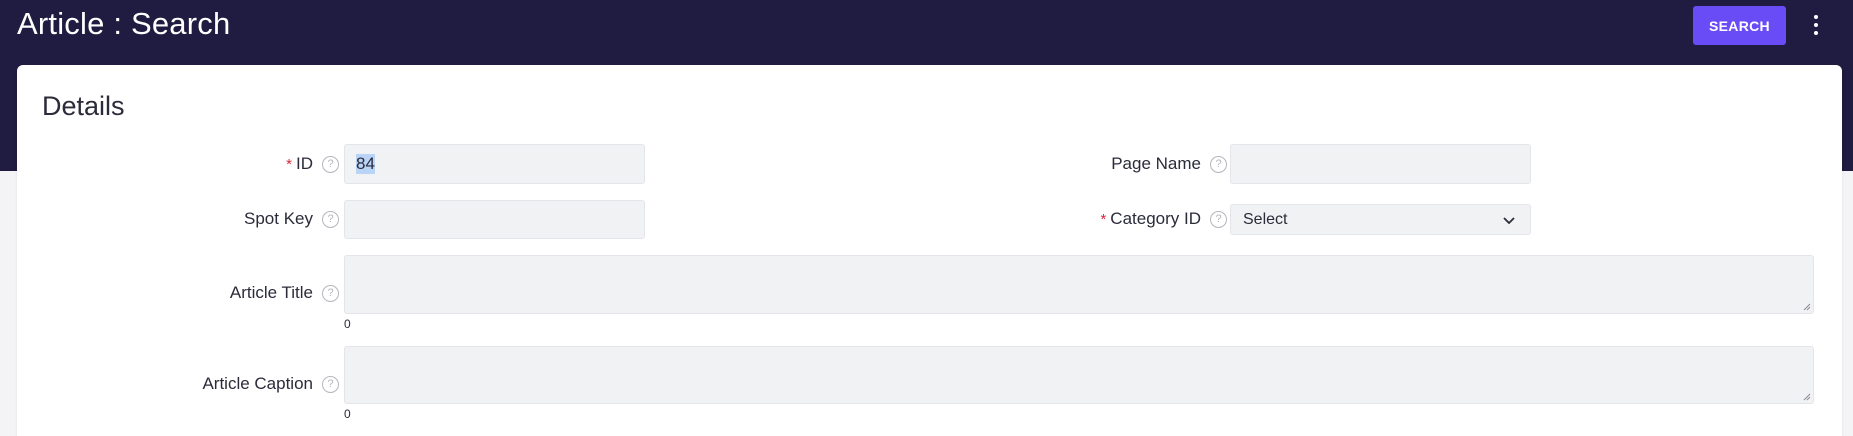  What do you see at coordinates (278, 218) in the screenshot?
I see `spot-key-label-text: Spot Key` at bounding box center [278, 218].